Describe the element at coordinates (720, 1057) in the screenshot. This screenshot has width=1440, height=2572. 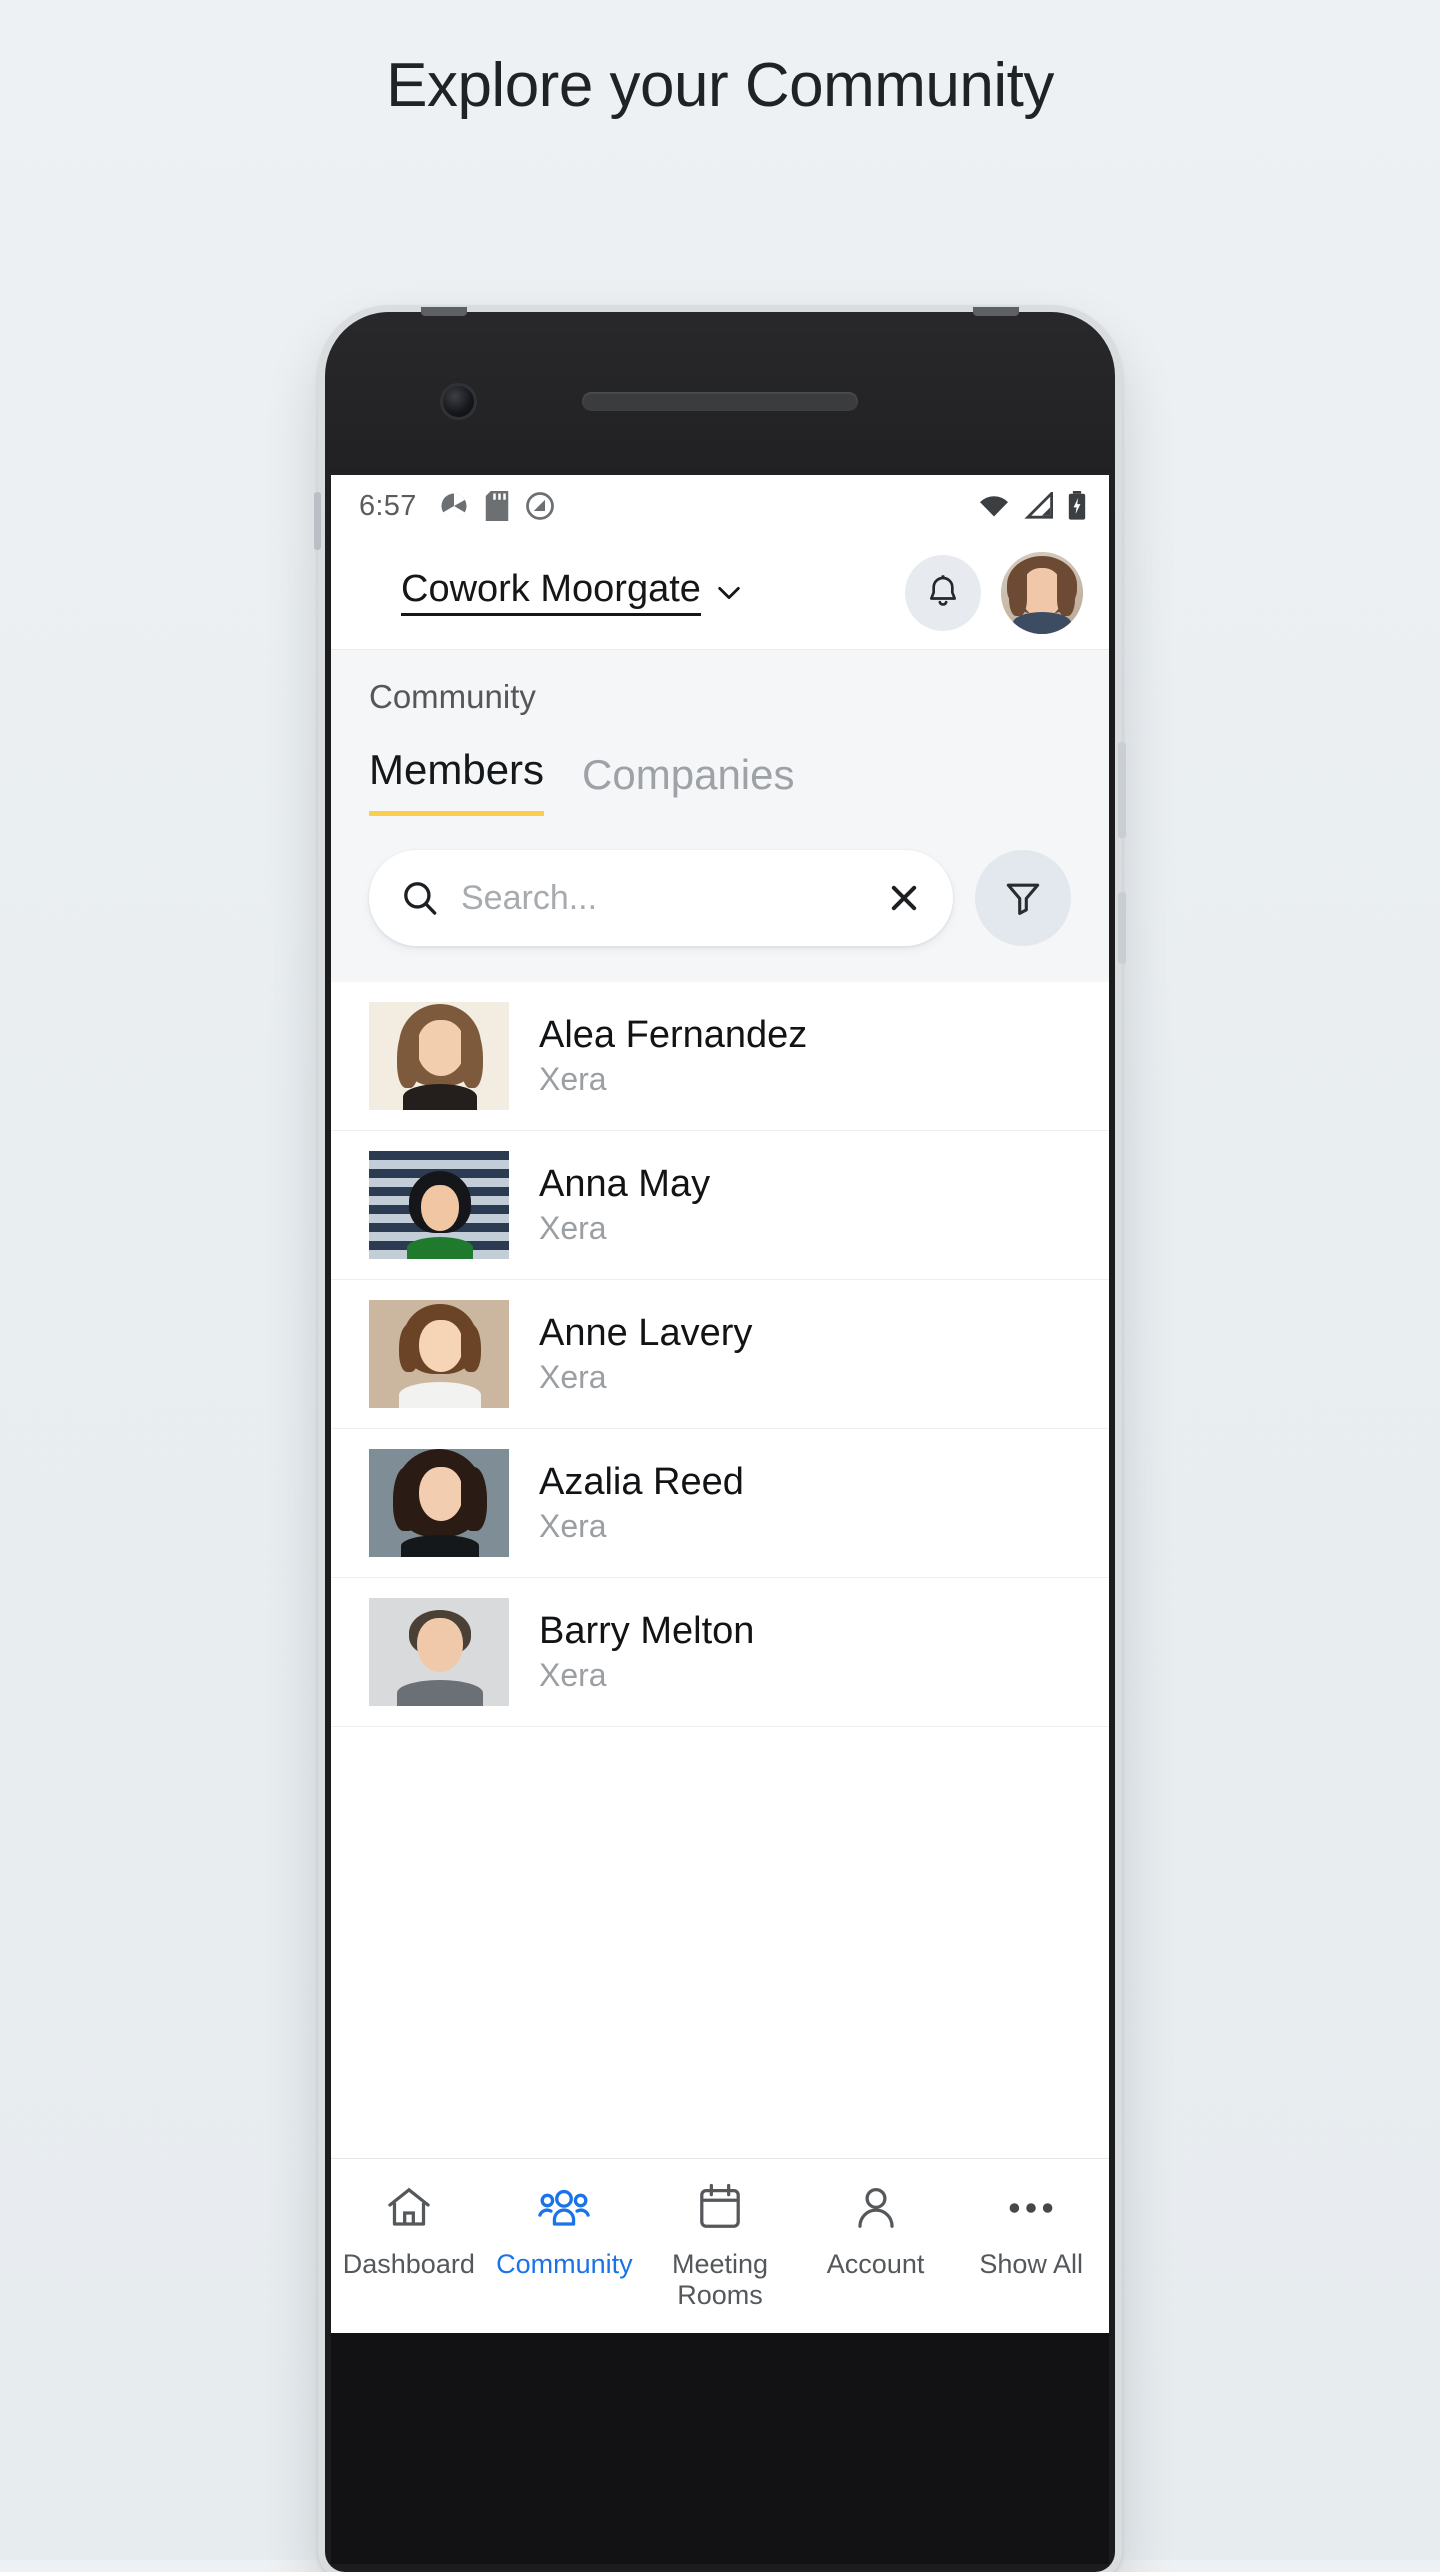
I see `list-item: Alea Fernandez Xera` at that location.